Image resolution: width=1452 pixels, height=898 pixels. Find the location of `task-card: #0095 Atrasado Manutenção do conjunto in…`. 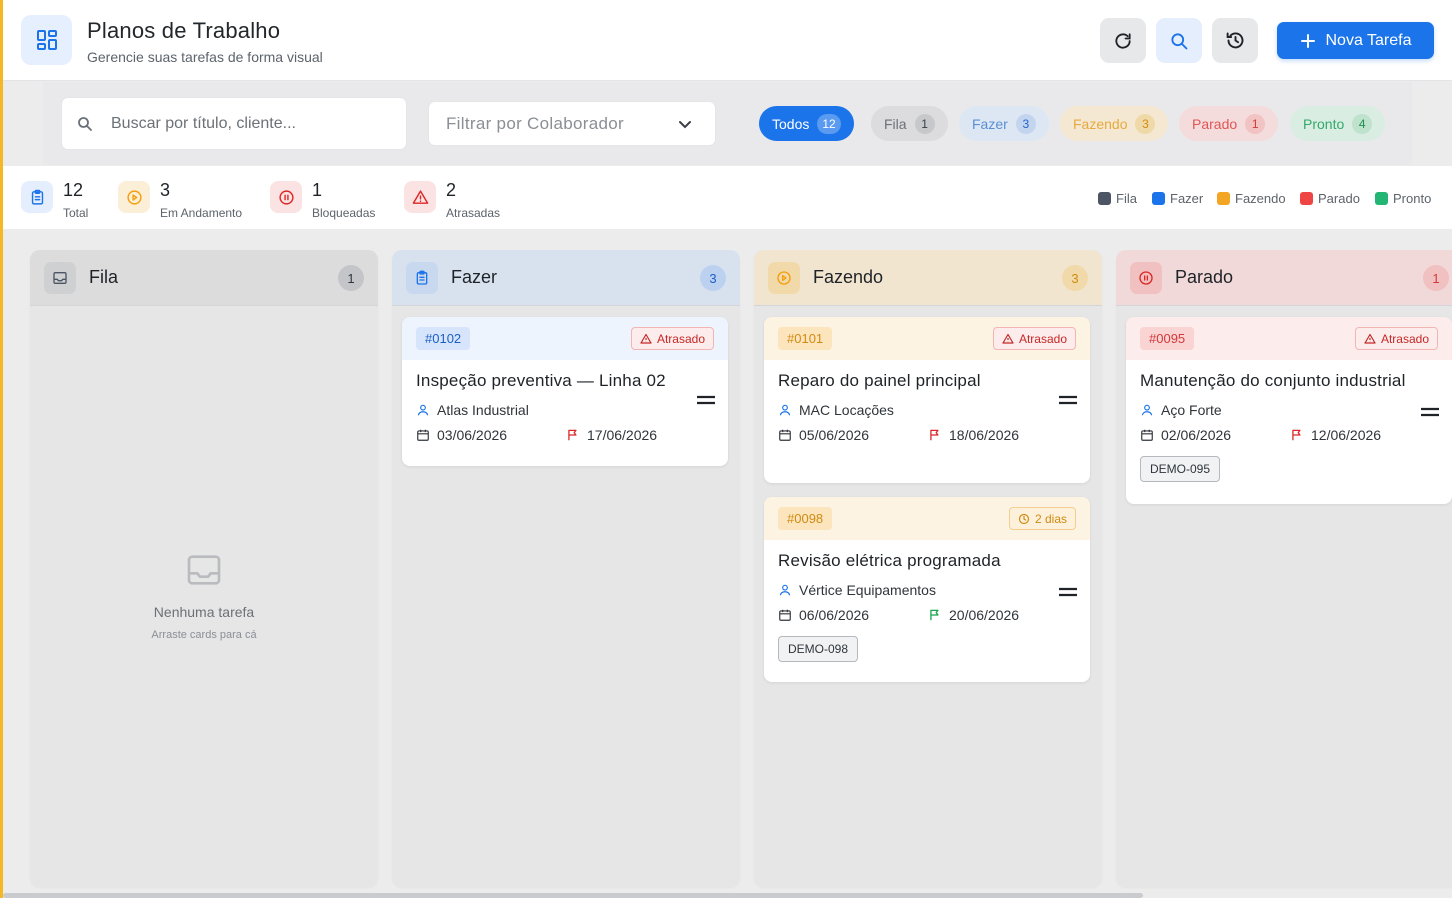

task-card: #0095 Atrasado Manutenção do conjunto in… is located at coordinates (1289, 410).